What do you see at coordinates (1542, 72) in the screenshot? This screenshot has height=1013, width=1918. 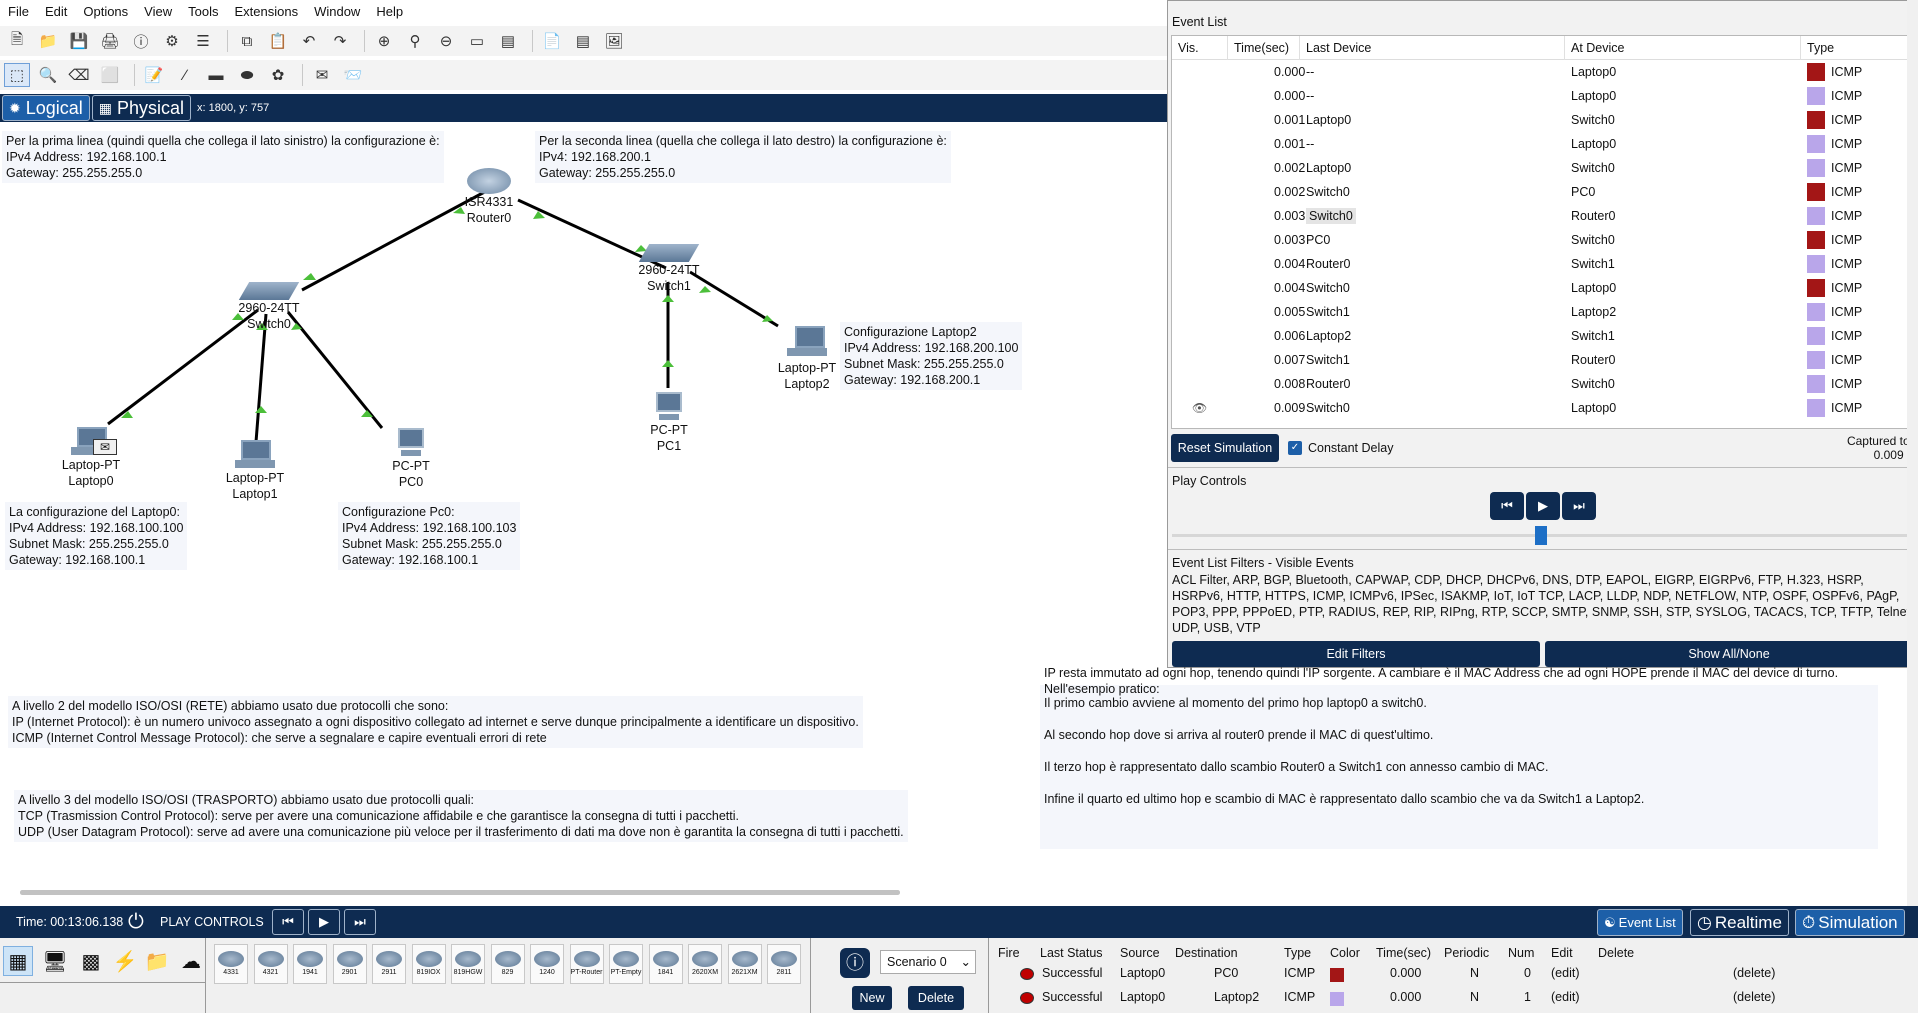 I see `event-row: 0.000 -- Laptop0 ICMP` at bounding box center [1542, 72].